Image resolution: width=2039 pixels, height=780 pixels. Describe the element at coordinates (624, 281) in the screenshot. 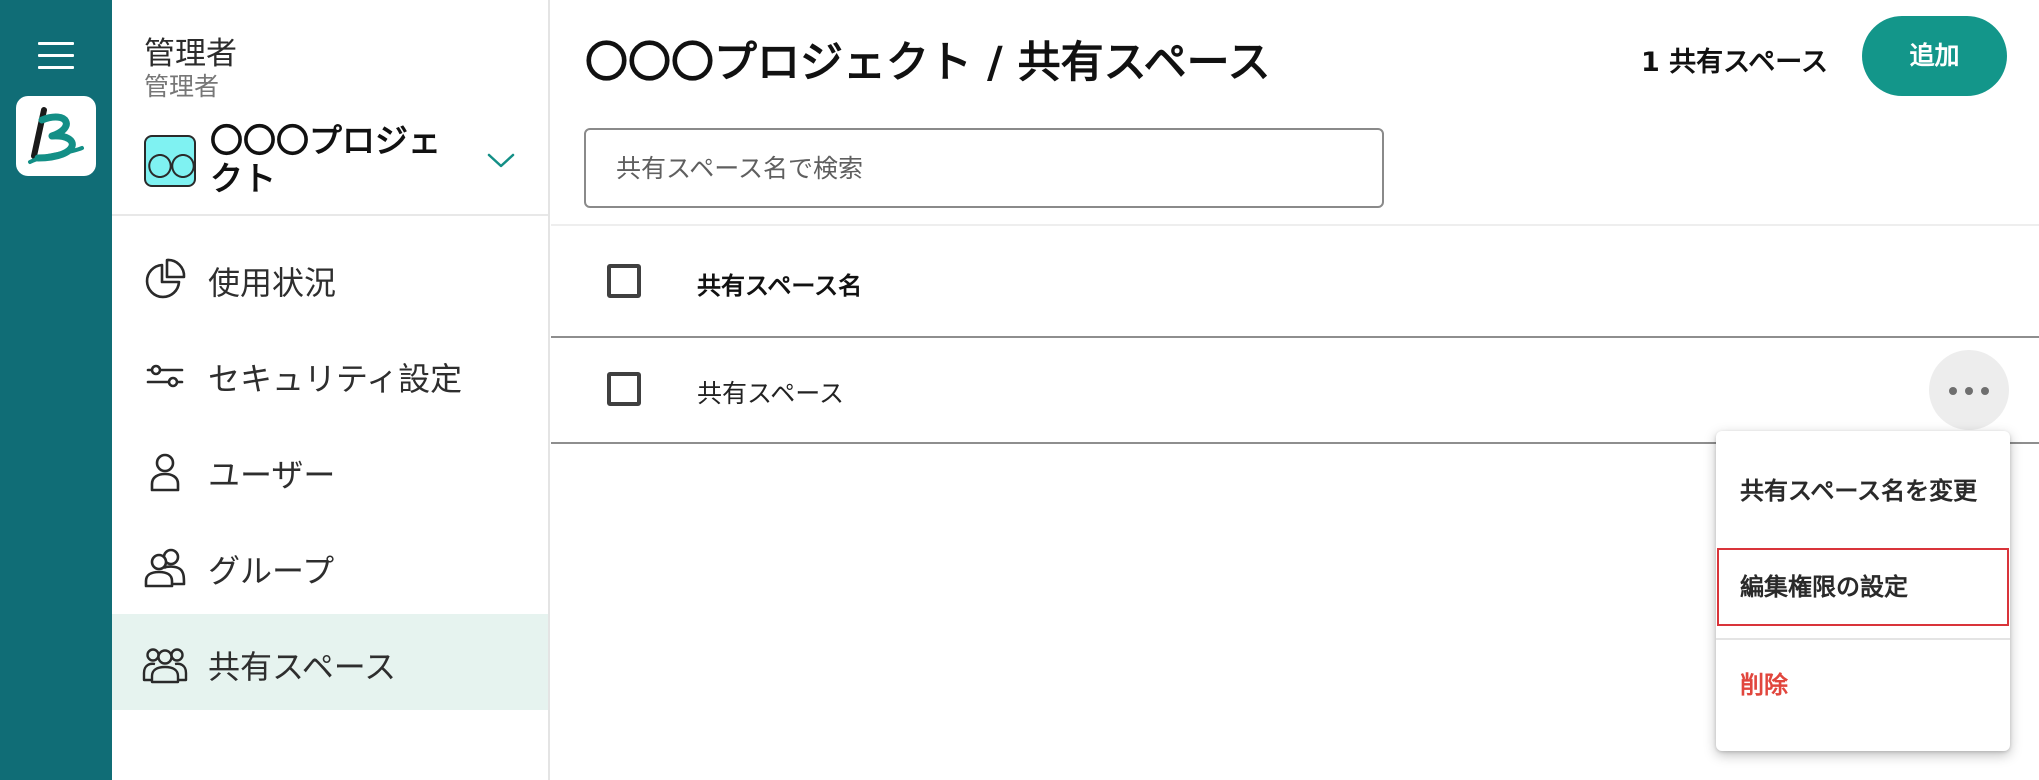

I see `select-all-checkbox` at that location.